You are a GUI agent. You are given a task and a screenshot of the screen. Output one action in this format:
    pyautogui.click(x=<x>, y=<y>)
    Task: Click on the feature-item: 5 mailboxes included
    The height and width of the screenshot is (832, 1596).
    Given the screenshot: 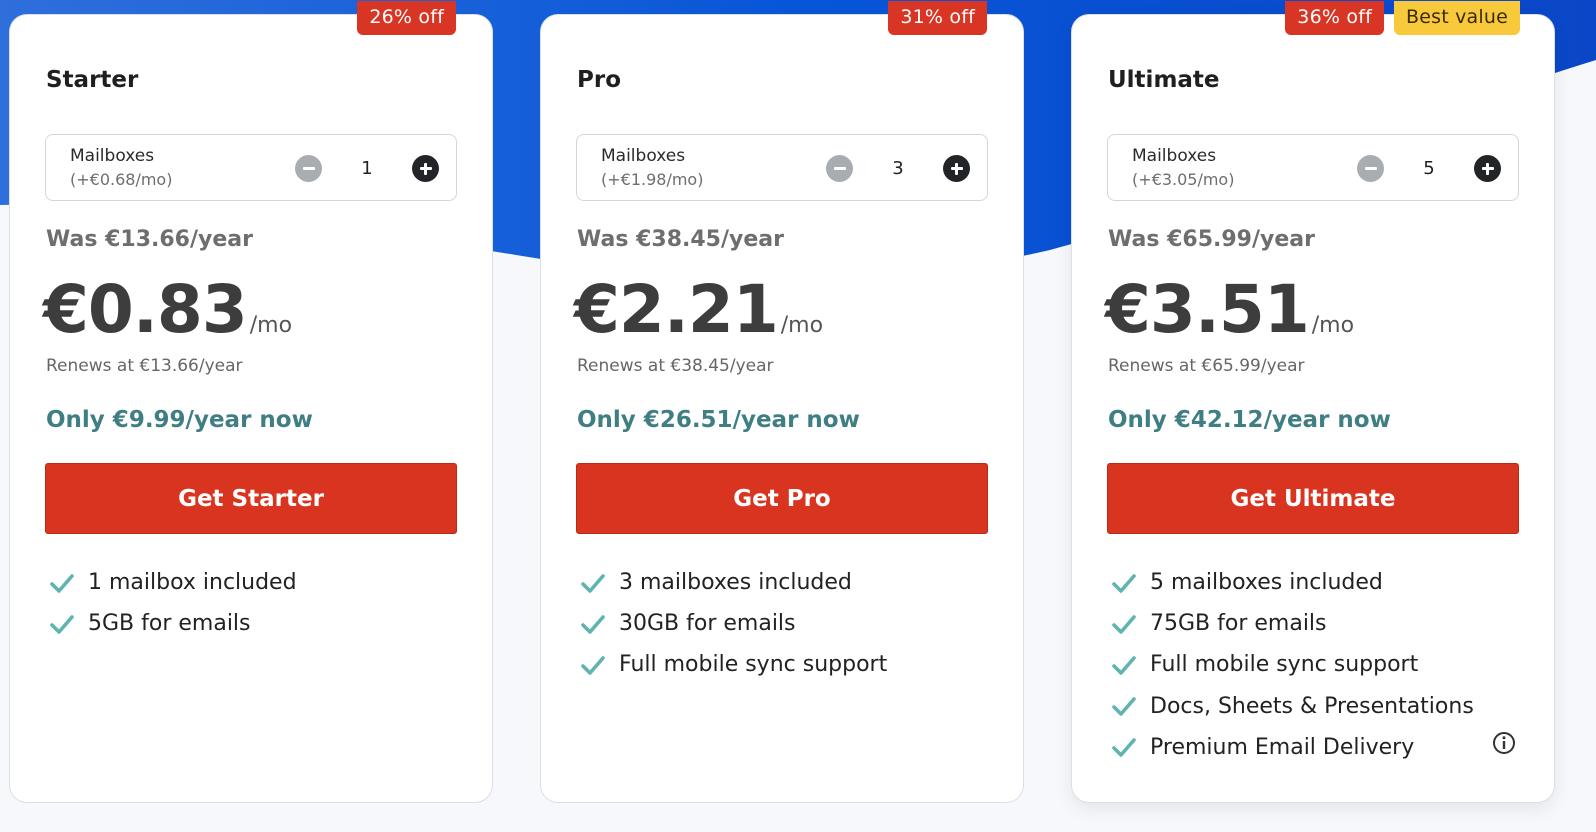 What is the action you would take?
    pyautogui.click(x=1292, y=582)
    